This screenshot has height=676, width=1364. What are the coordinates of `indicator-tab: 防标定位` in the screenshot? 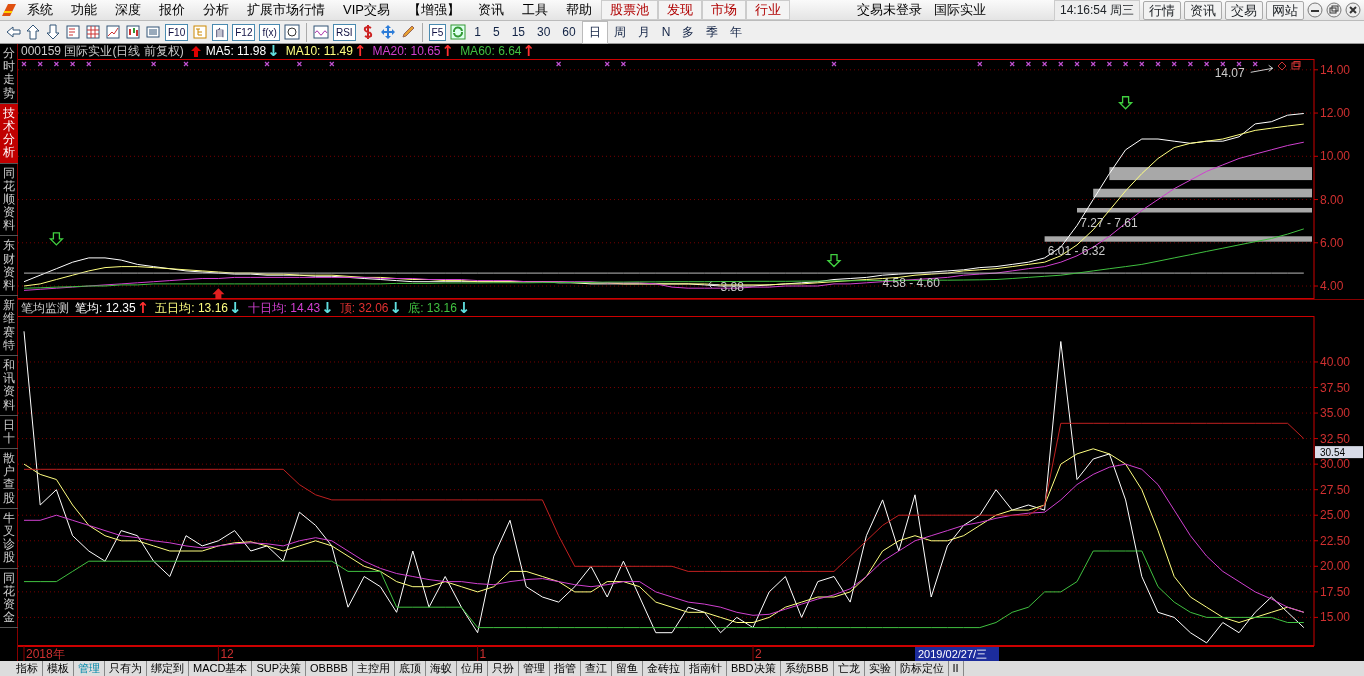 It's located at (922, 668).